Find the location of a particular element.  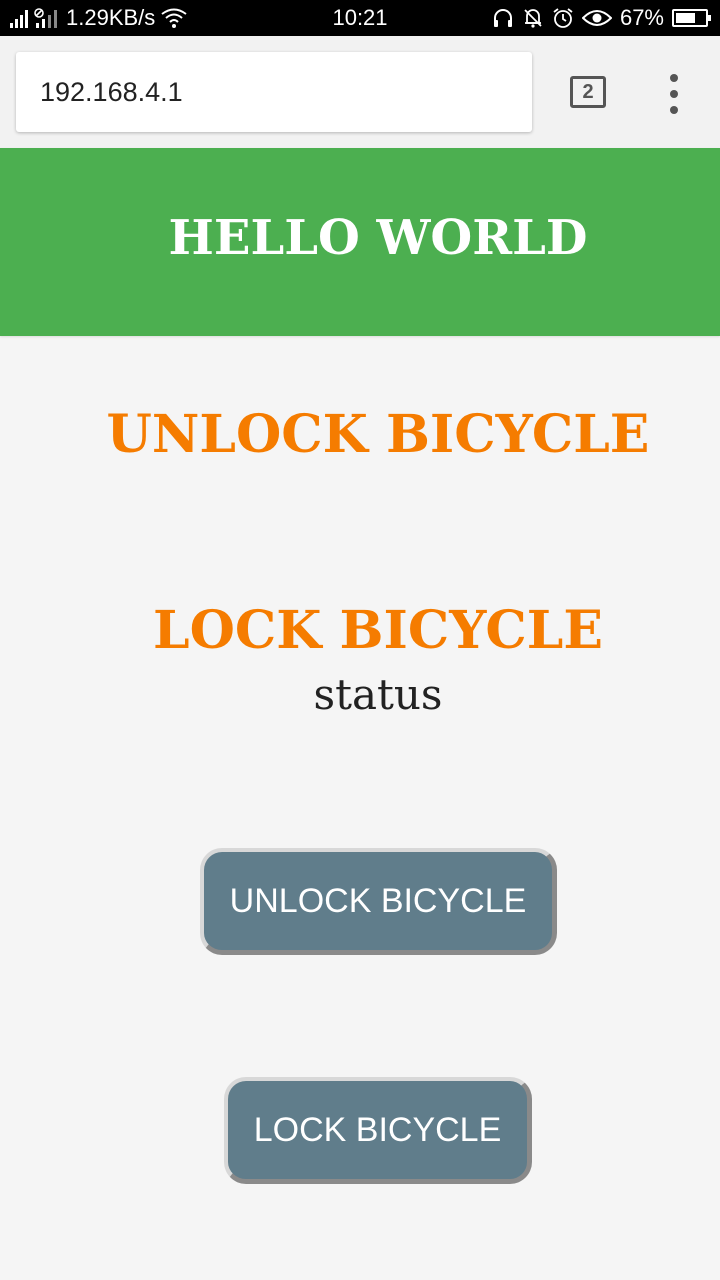

address-bar: 192.168.4.1 is located at coordinates (274, 92).